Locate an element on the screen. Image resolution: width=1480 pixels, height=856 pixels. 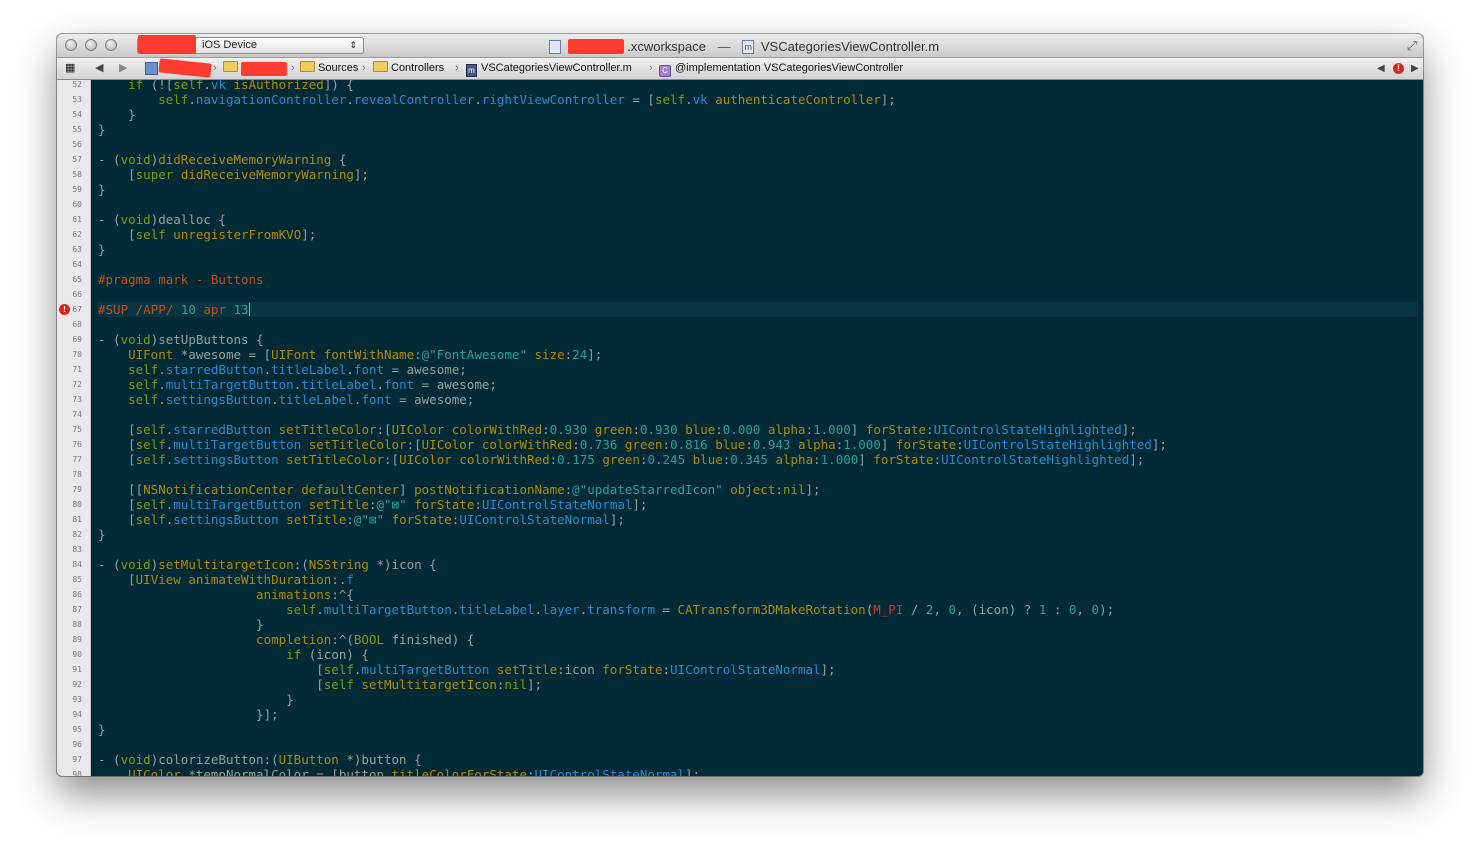
code-line: 52 if (![self.vk isAuthorized]) { is located at coordinates (740, 86).